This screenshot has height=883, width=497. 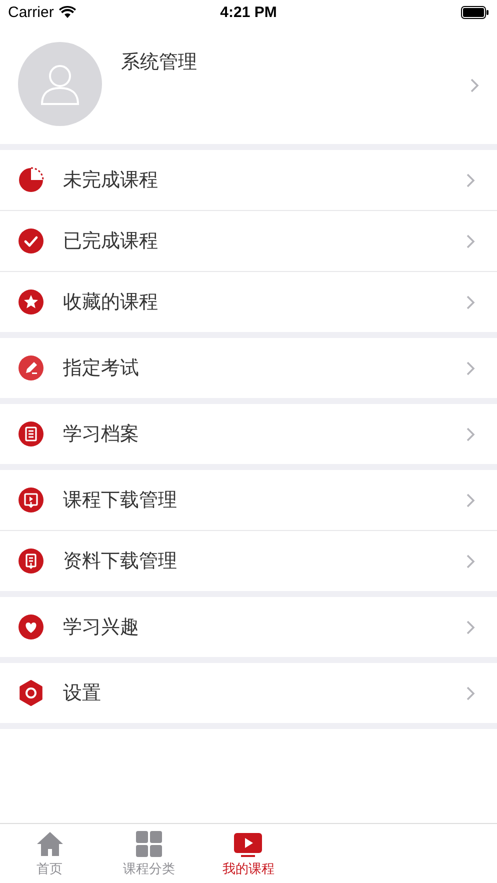 What do you see at coordinates (31, 180) in the screenshot?
I see `pie-chart-icon` at bounding box center [31, 180].